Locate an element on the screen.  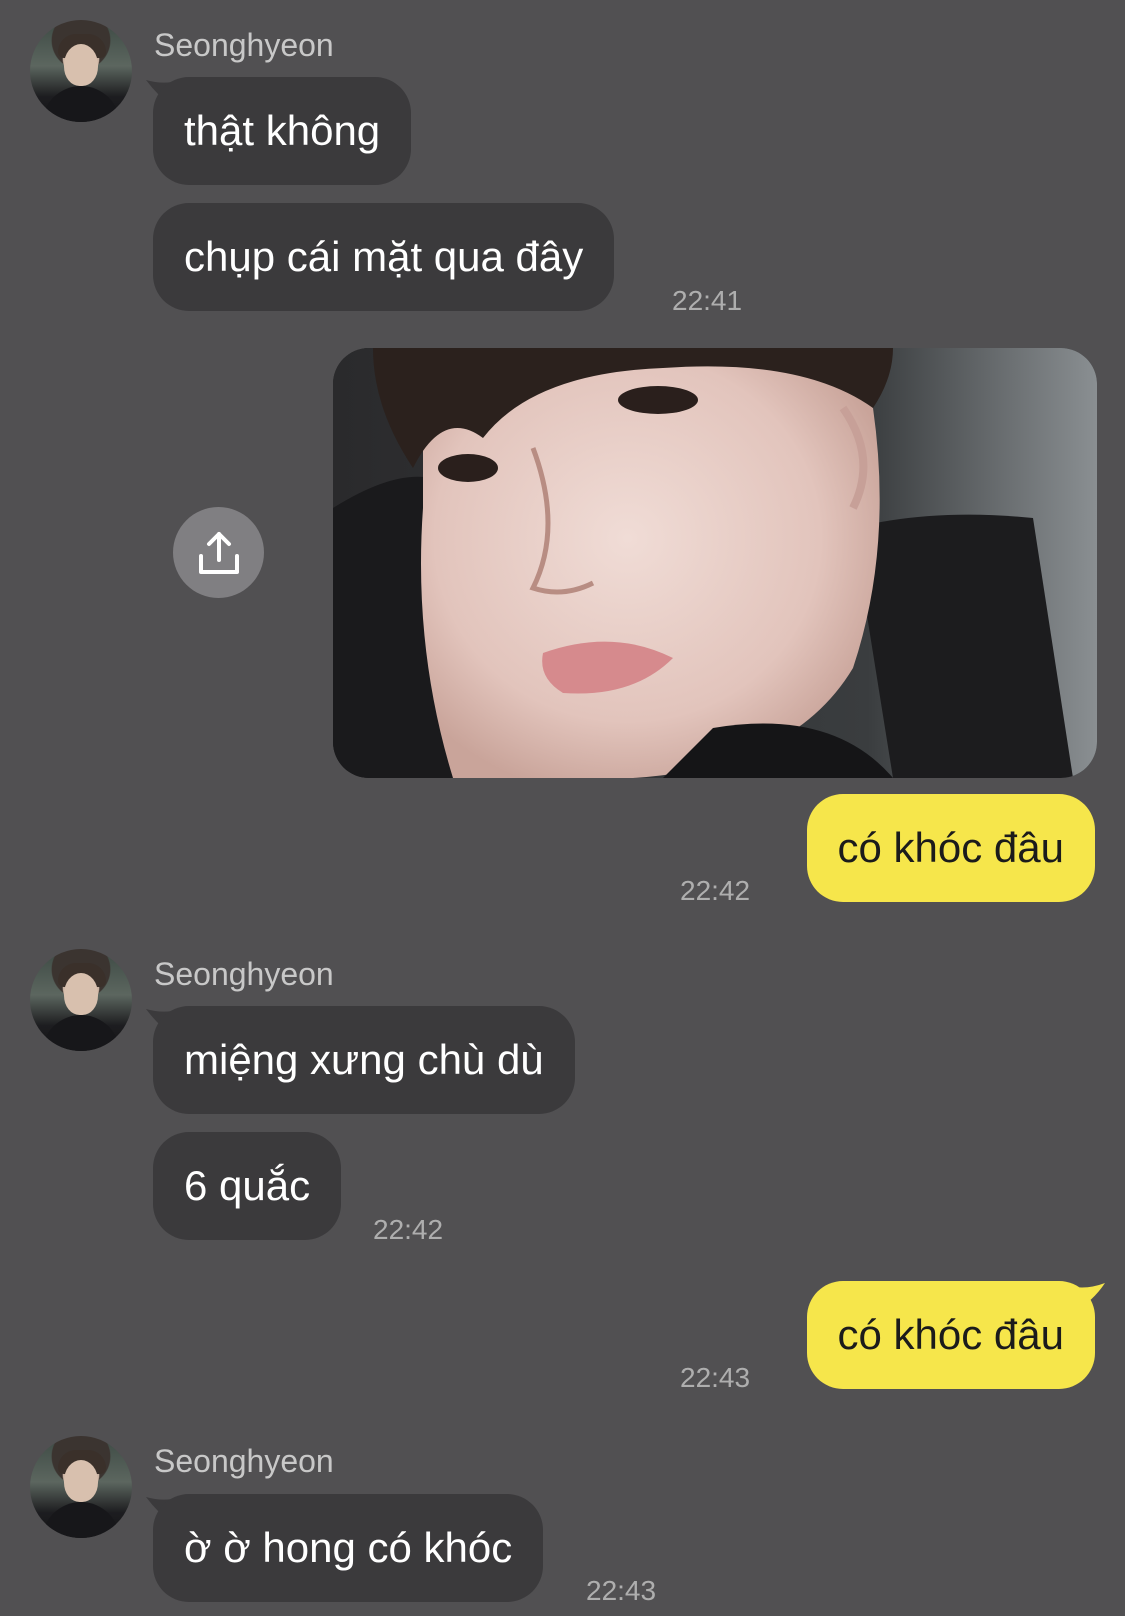
share-button is located at coordinates (218, 552).